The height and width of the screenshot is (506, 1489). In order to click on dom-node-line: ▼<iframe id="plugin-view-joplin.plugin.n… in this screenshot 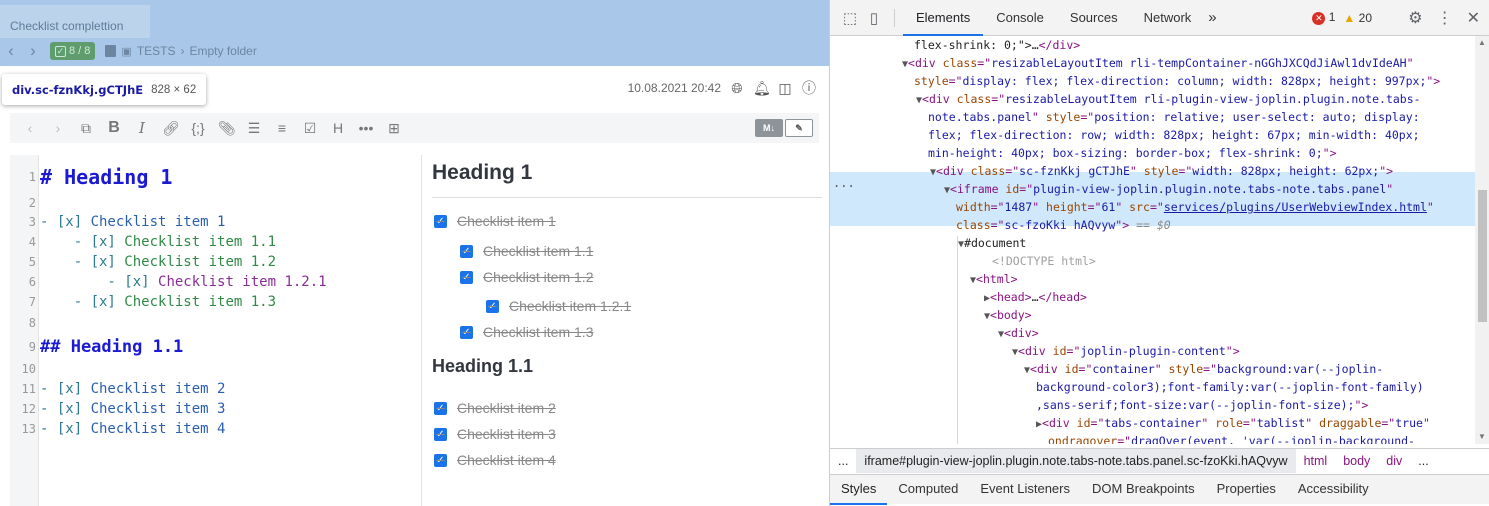, I will do `click(1168, 190)`.